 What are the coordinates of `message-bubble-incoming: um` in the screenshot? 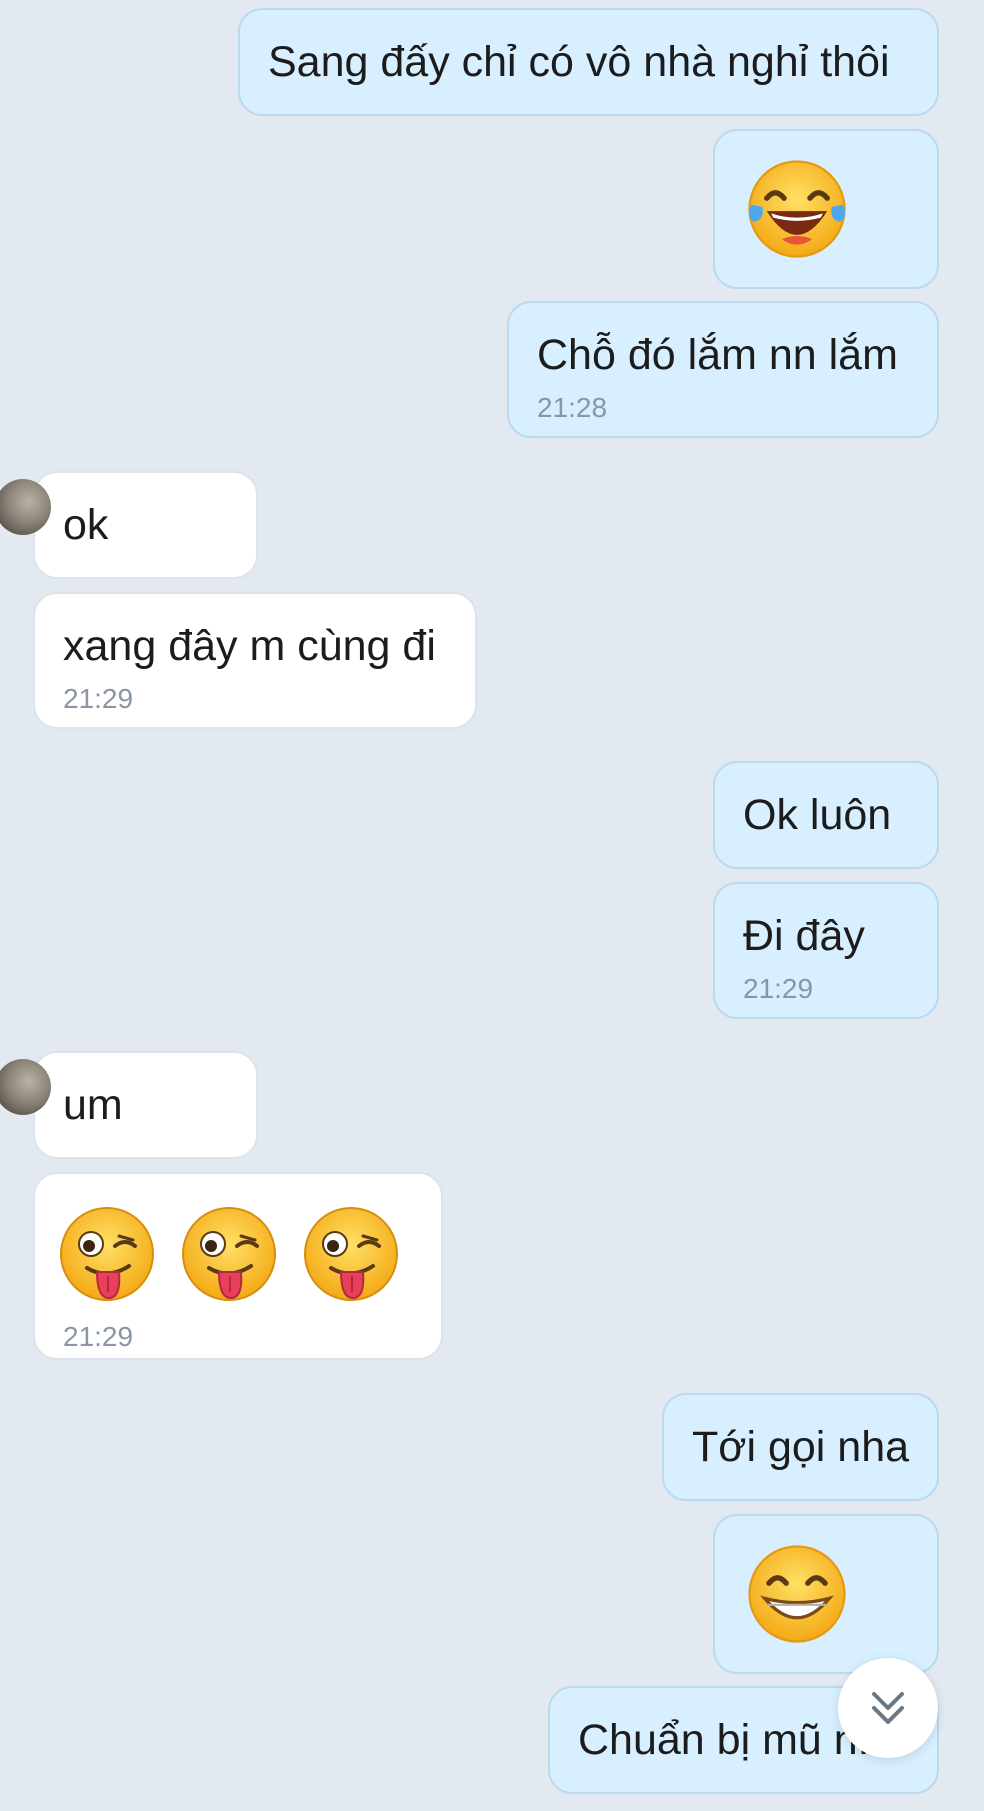 It's located at (129, 1105).